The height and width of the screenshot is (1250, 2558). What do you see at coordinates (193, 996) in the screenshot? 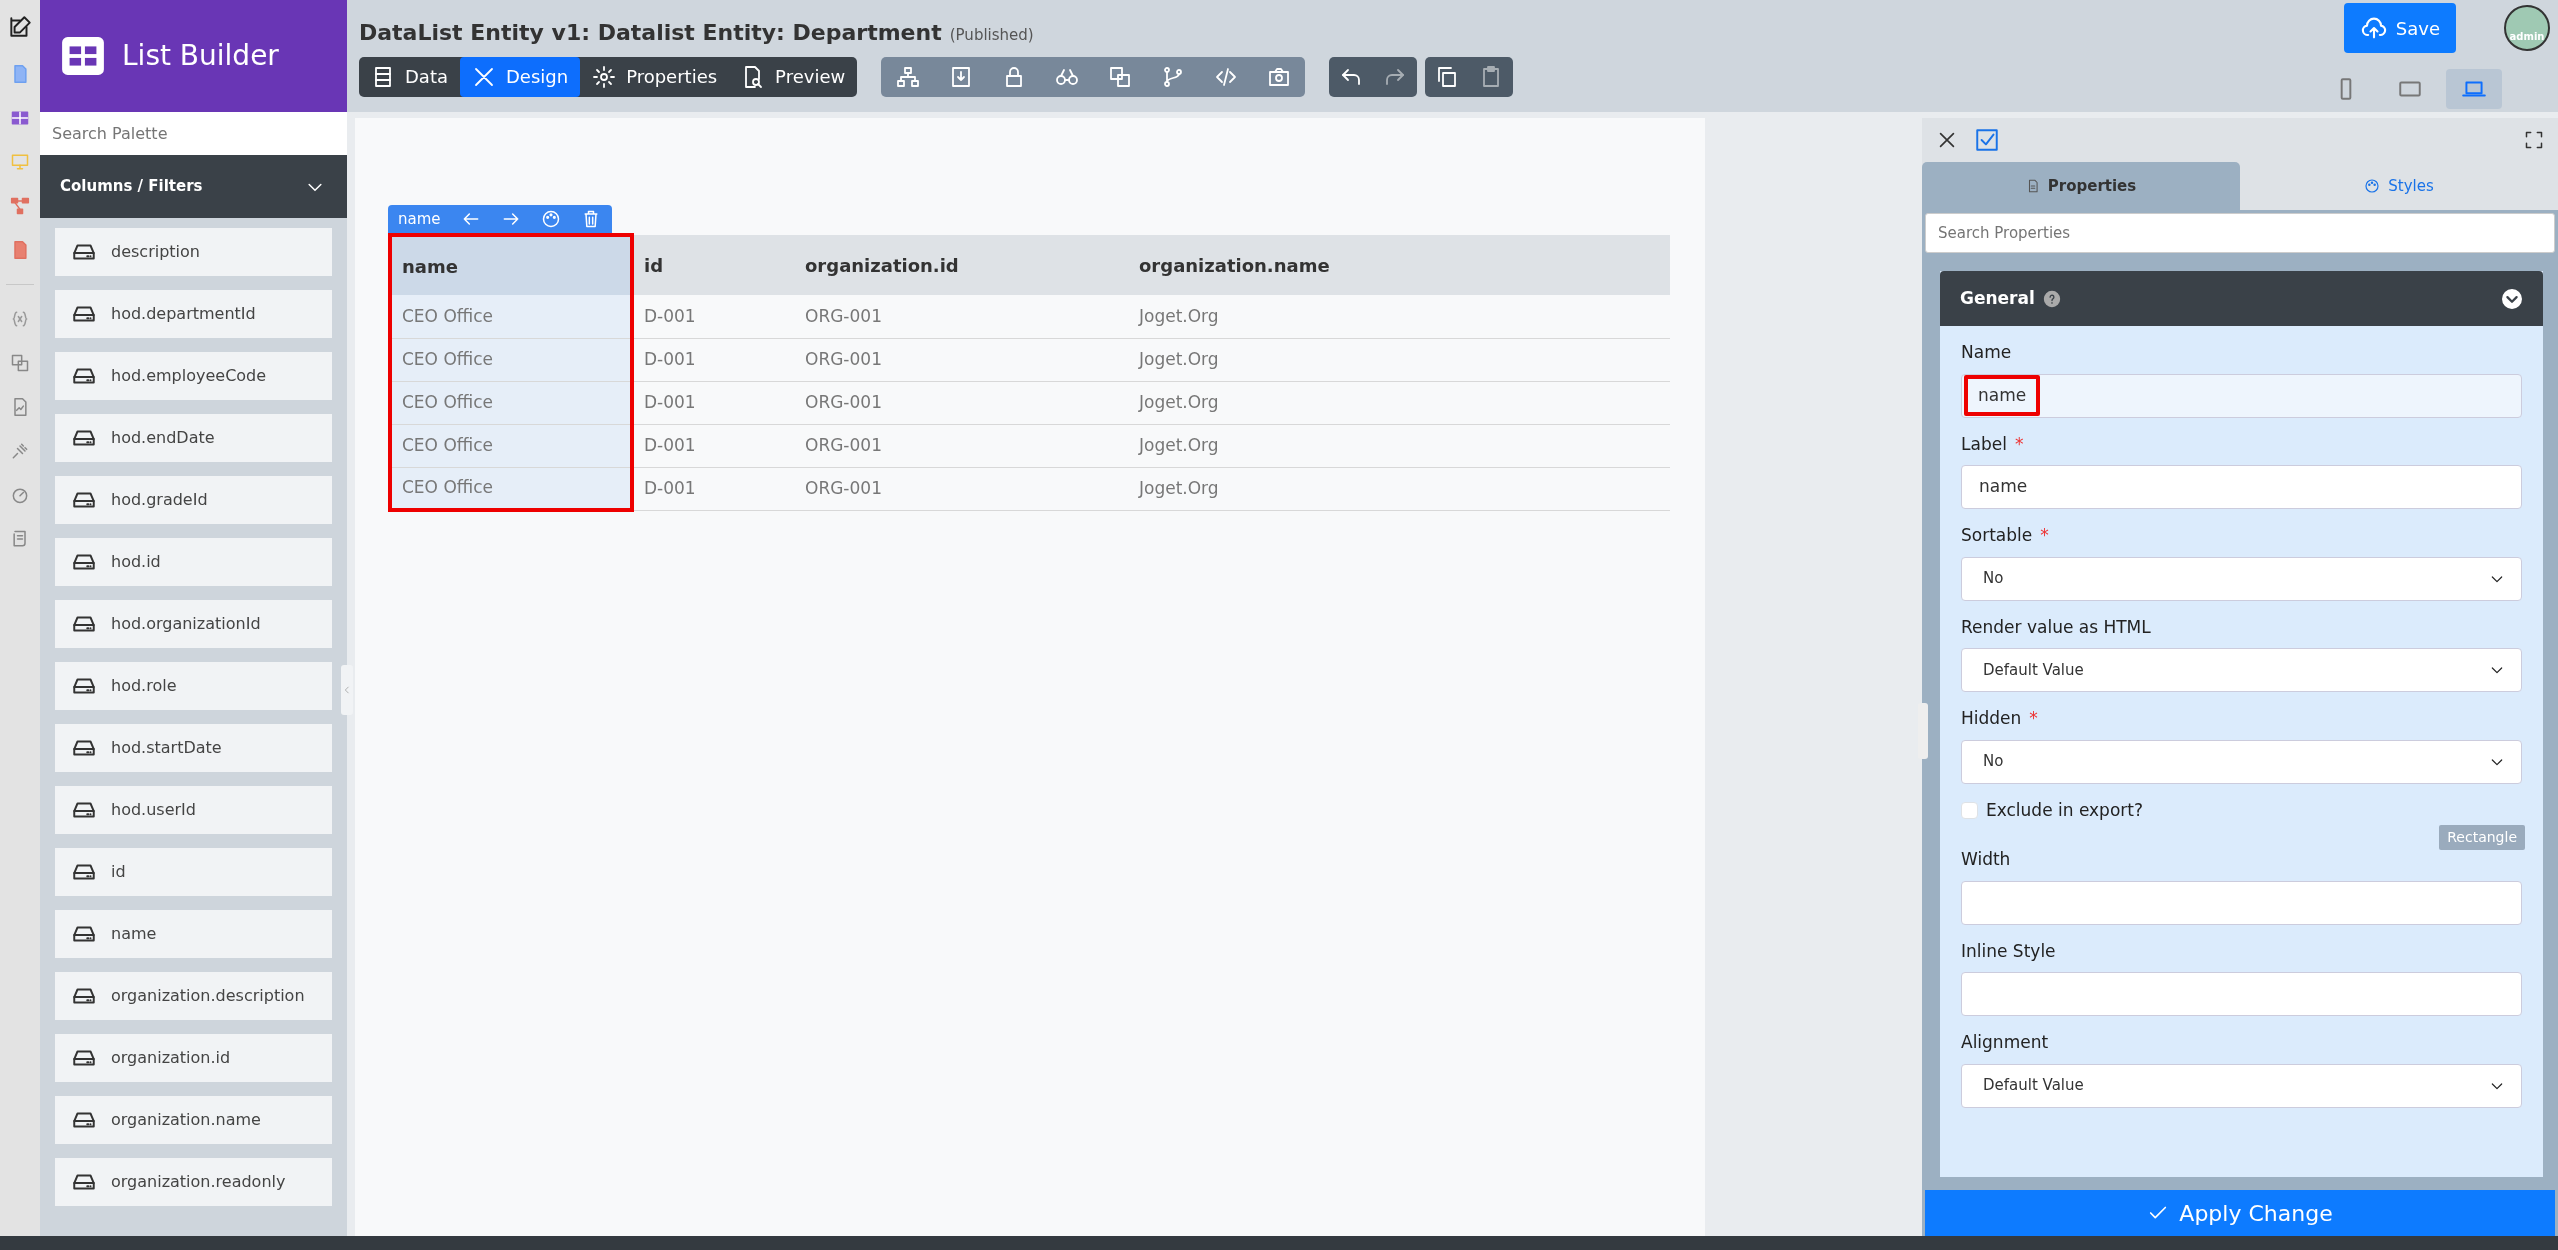
I see `palette-item: organization.description` at bounding box center [193, 996].